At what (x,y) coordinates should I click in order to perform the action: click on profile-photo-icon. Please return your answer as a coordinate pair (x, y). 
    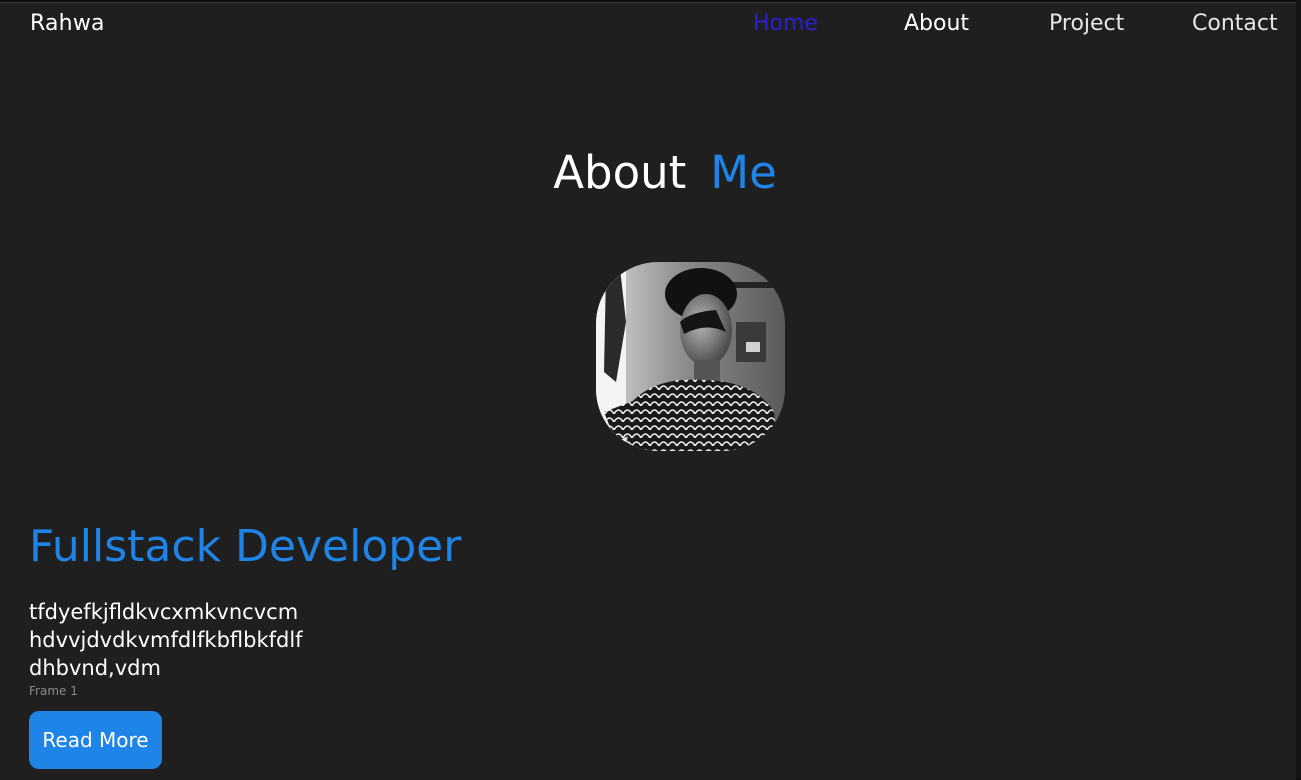
    Looking at the image, I should click on (690, 356).